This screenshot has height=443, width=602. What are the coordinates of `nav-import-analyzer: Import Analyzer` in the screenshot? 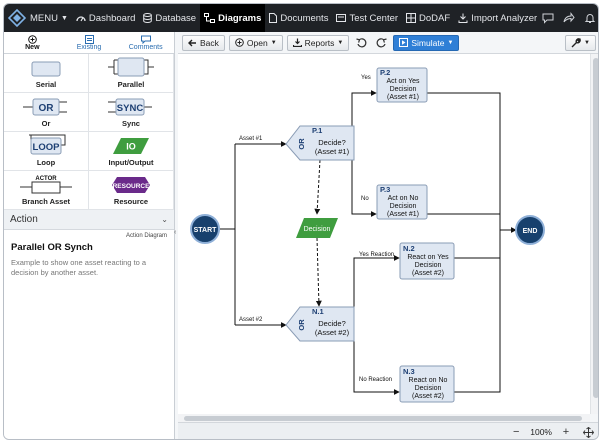 It's located at (497, 18).